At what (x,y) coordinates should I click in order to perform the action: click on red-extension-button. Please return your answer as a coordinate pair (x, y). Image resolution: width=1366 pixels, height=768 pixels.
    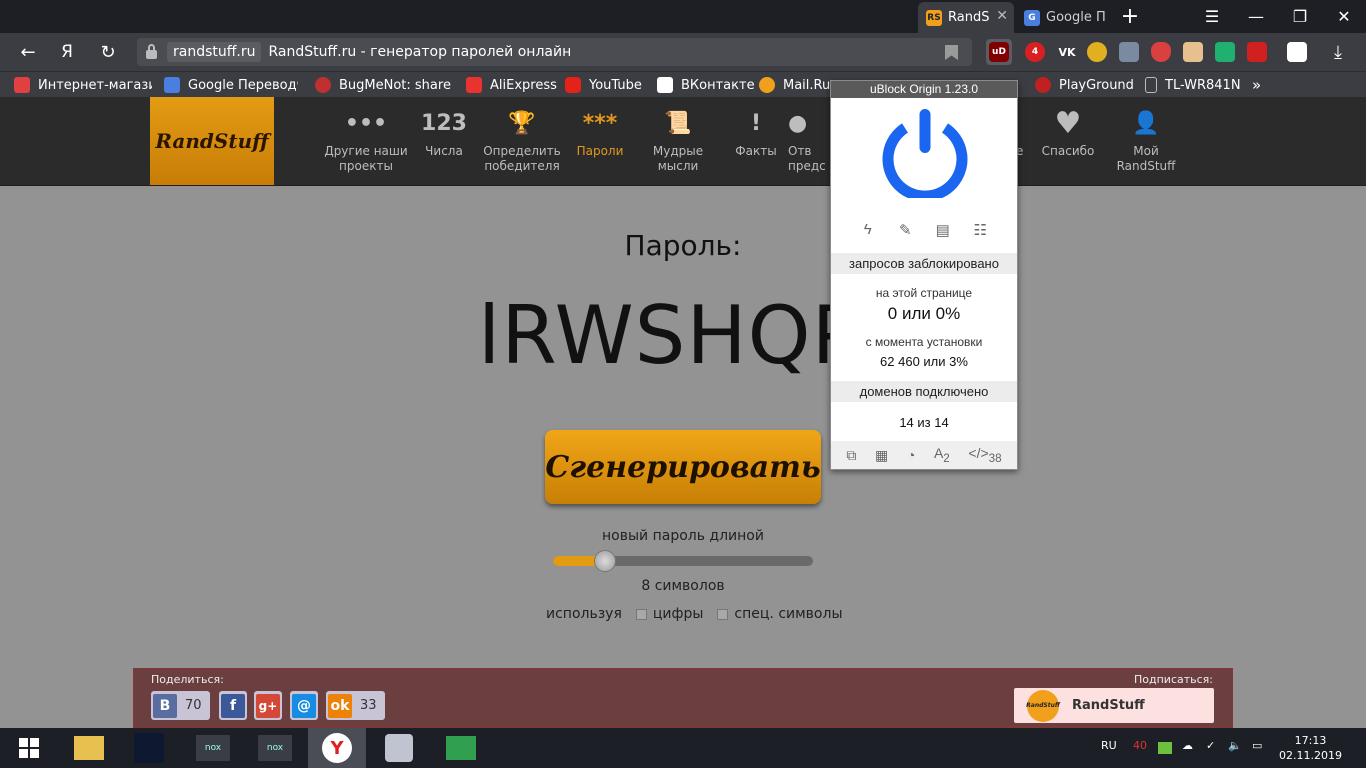
    Looking at the image, I should click on (1257, 52).